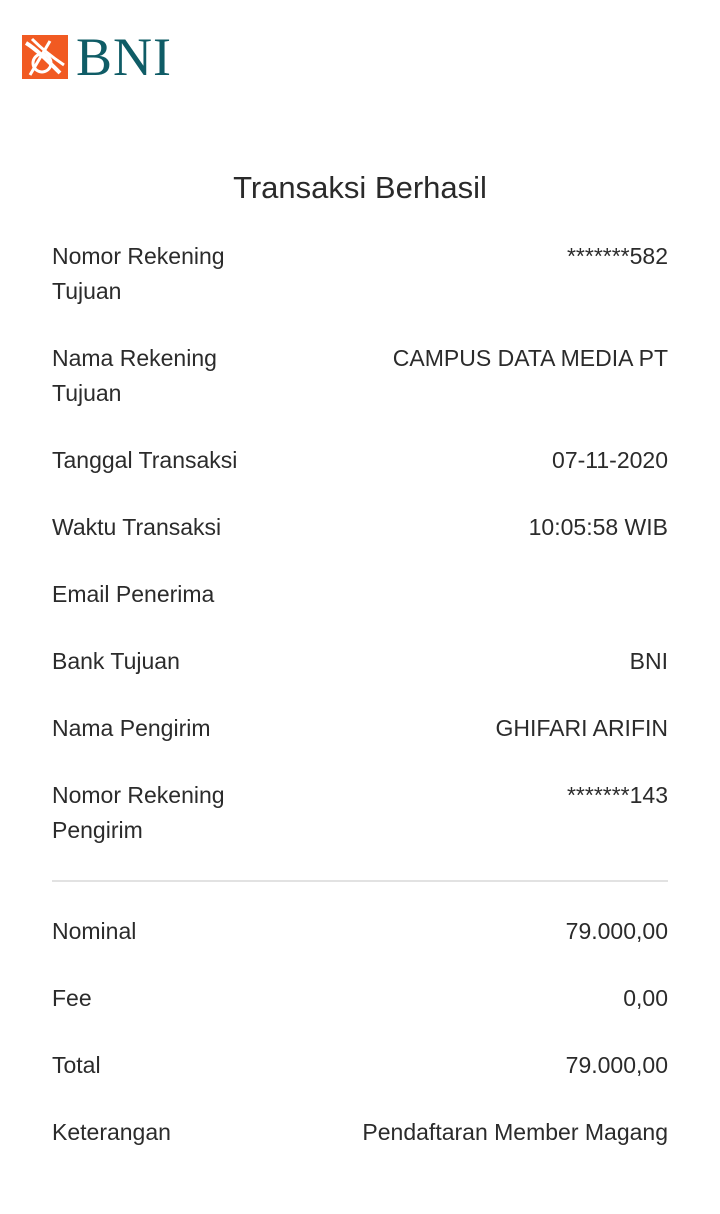 Image resolution: width=720 pixels, height=1214 pixels. I want to click on detail-label: Nomor Rekening Pengirim, so click(138, 812).